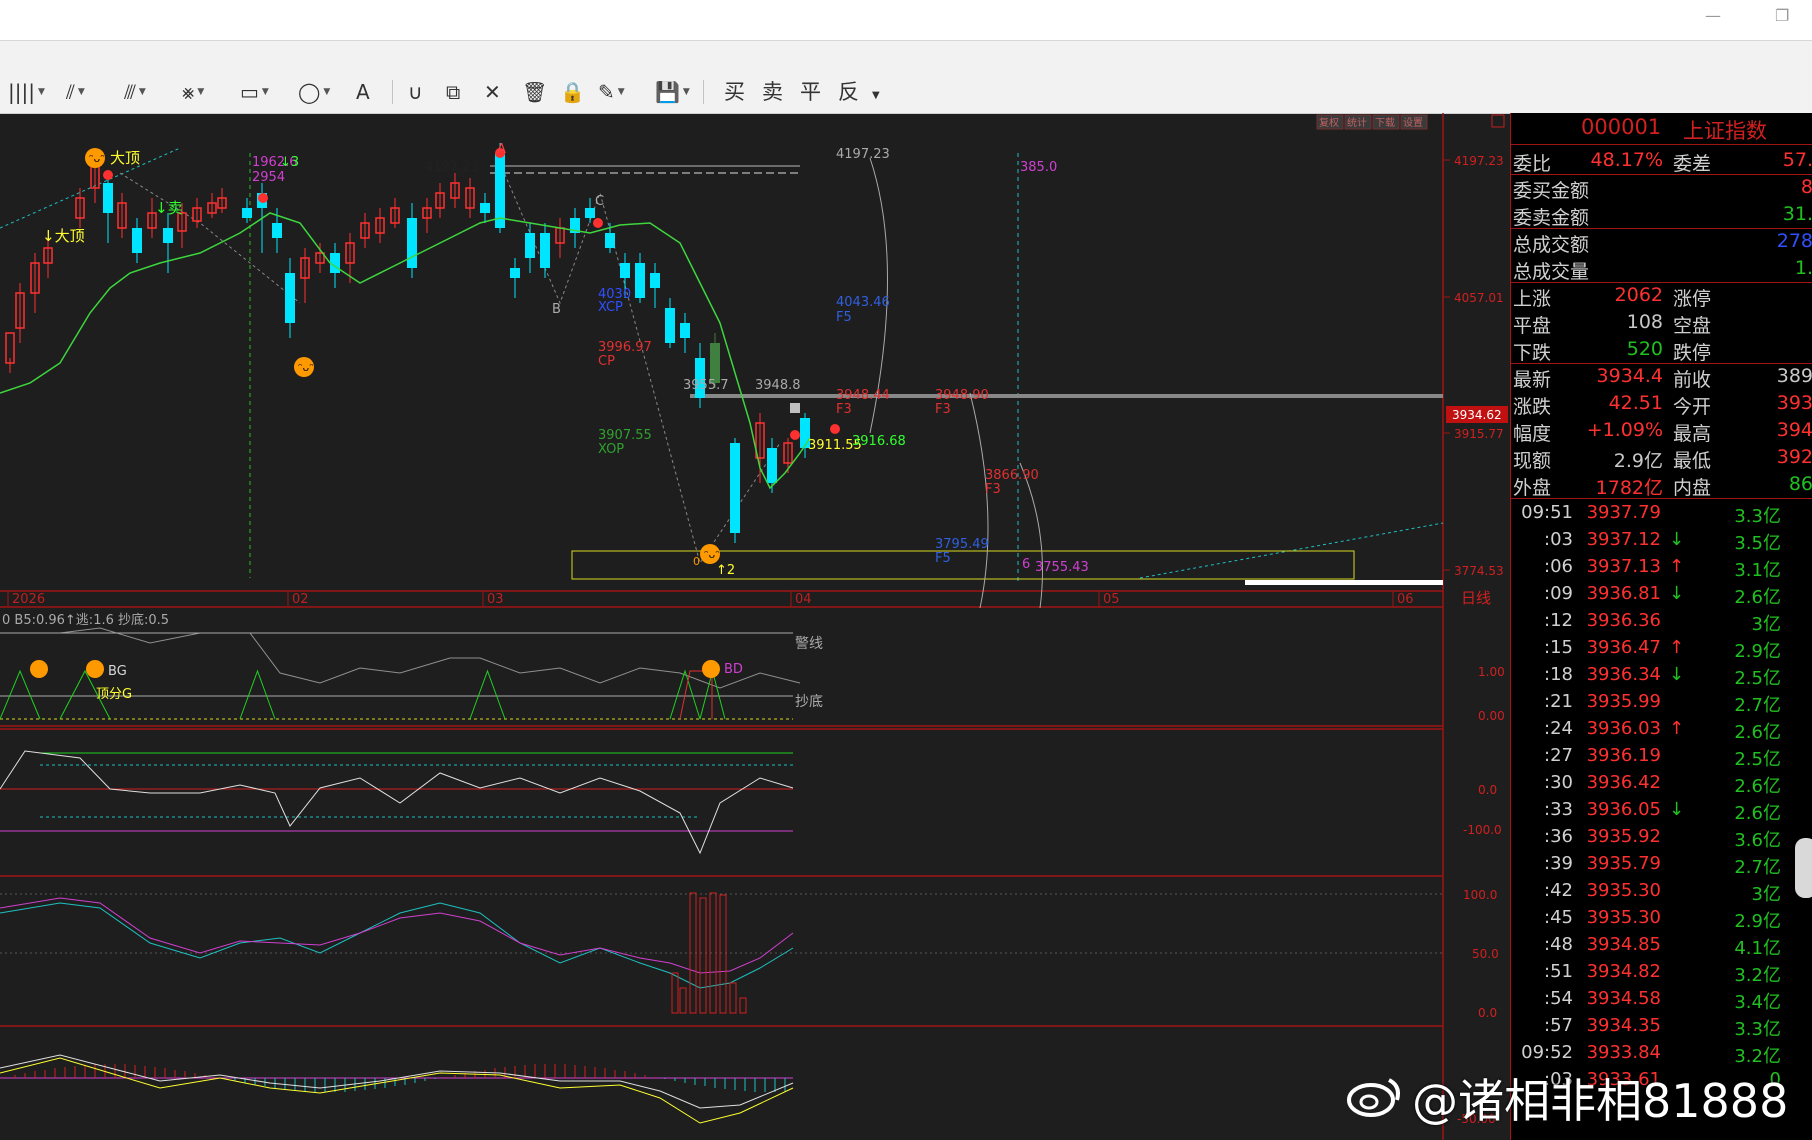  What do you see at coordinates (1623, 863) in the screenshot?
I see `tick-price: 3935.79` at bounding box center [1623, 863].